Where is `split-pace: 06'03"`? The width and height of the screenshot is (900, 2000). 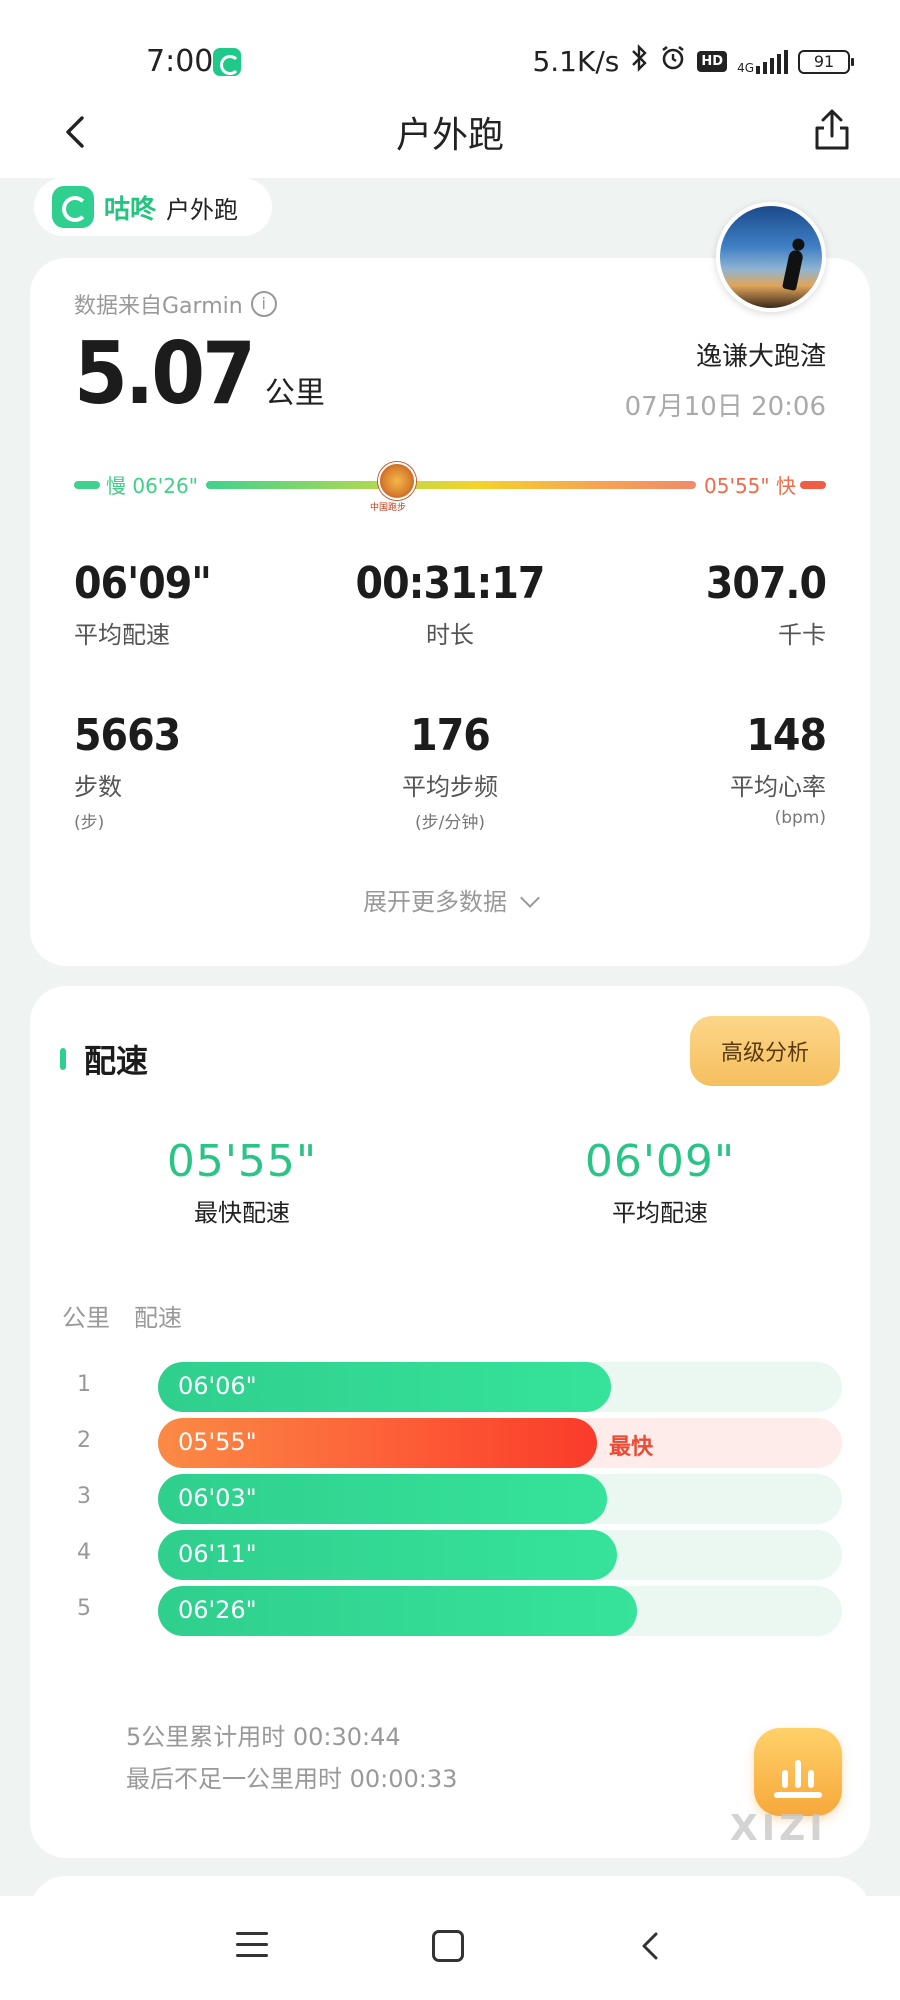
split-pace: 06'03" is located at coordinates (217, 1498).